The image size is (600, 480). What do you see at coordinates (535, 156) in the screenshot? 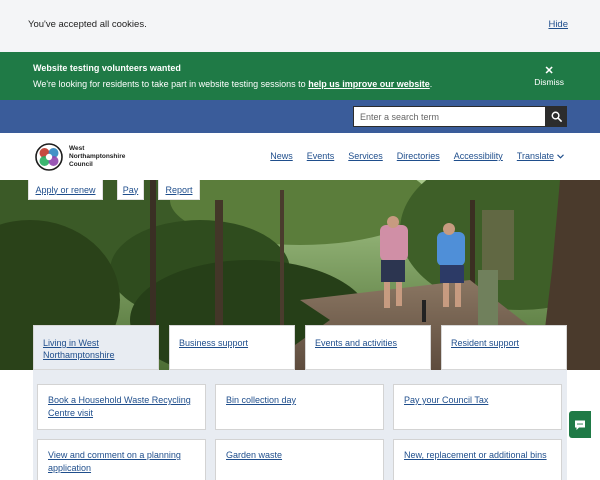
I see `translate-label: Translate` at bounding box center [535, 156].